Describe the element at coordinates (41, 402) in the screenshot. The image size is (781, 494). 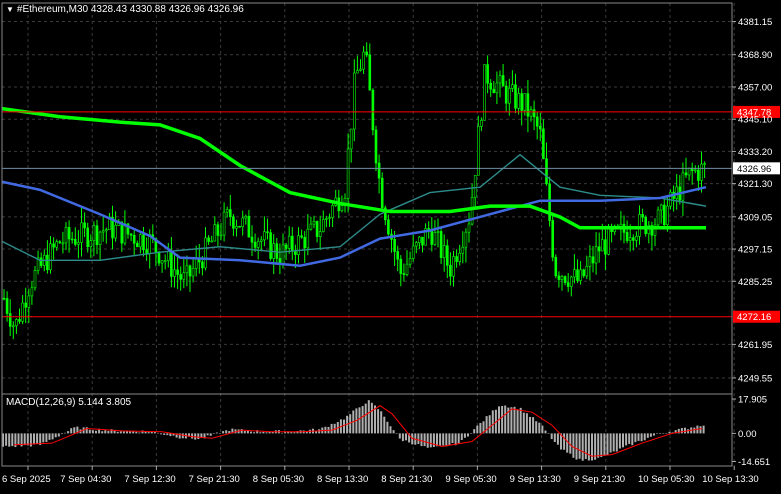
I see `macd-label: MACD(12,26,9)` at that location.